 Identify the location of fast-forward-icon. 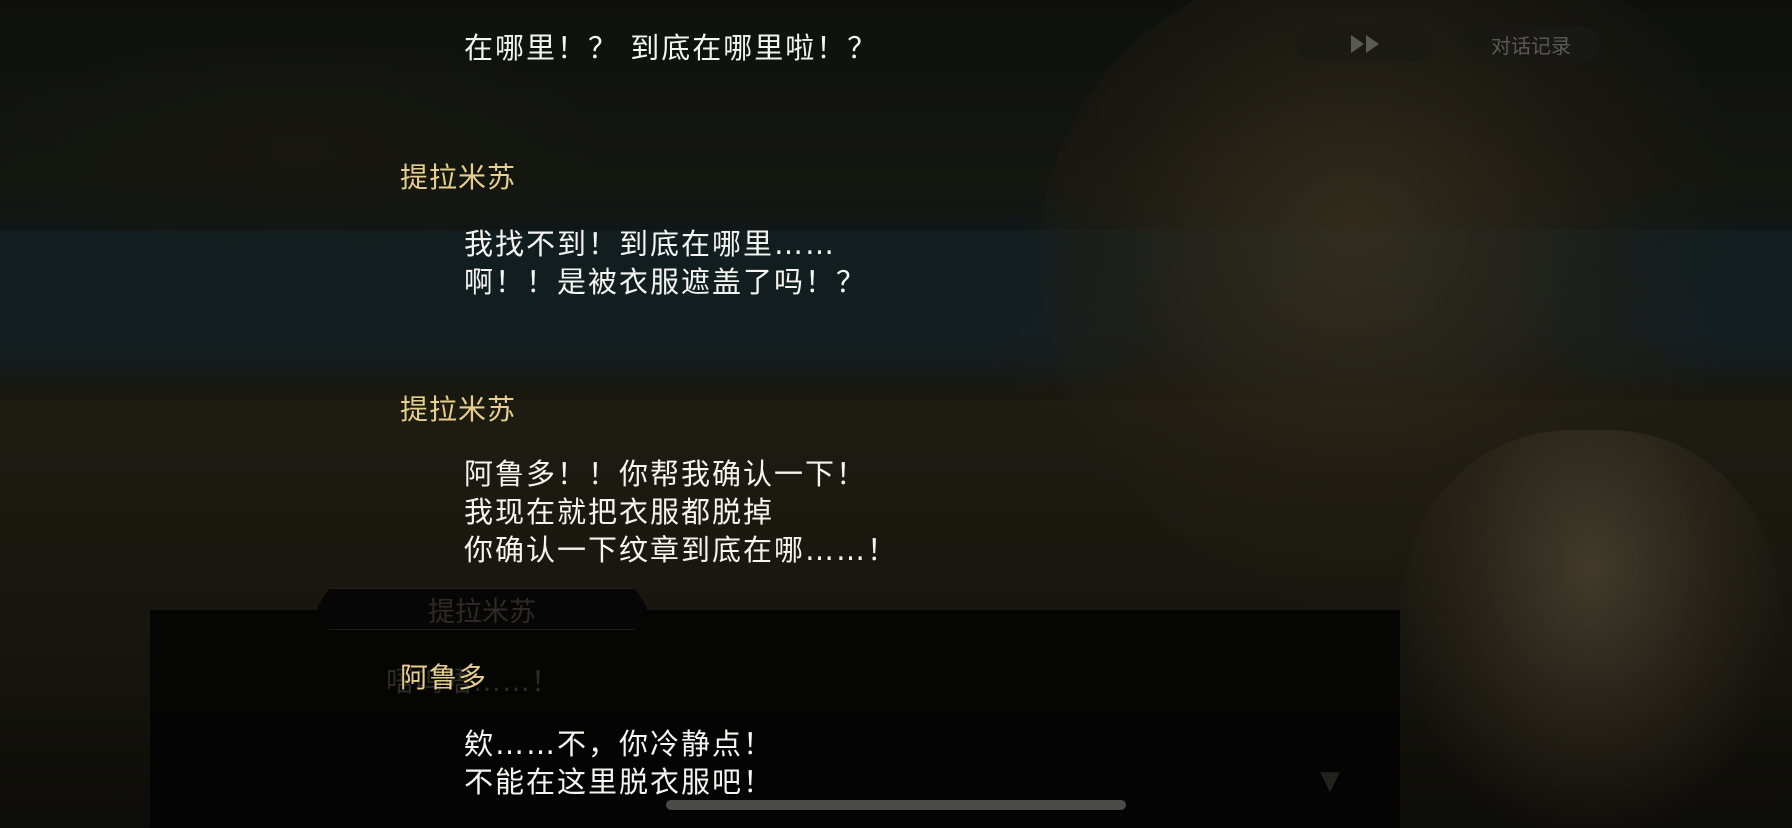
(1357, 44).